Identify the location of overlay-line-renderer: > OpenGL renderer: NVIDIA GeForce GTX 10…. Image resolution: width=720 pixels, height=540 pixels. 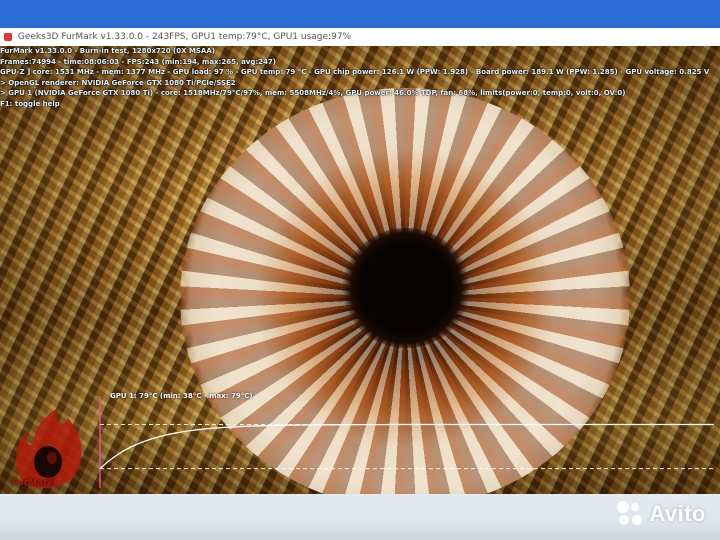
(118, 82).